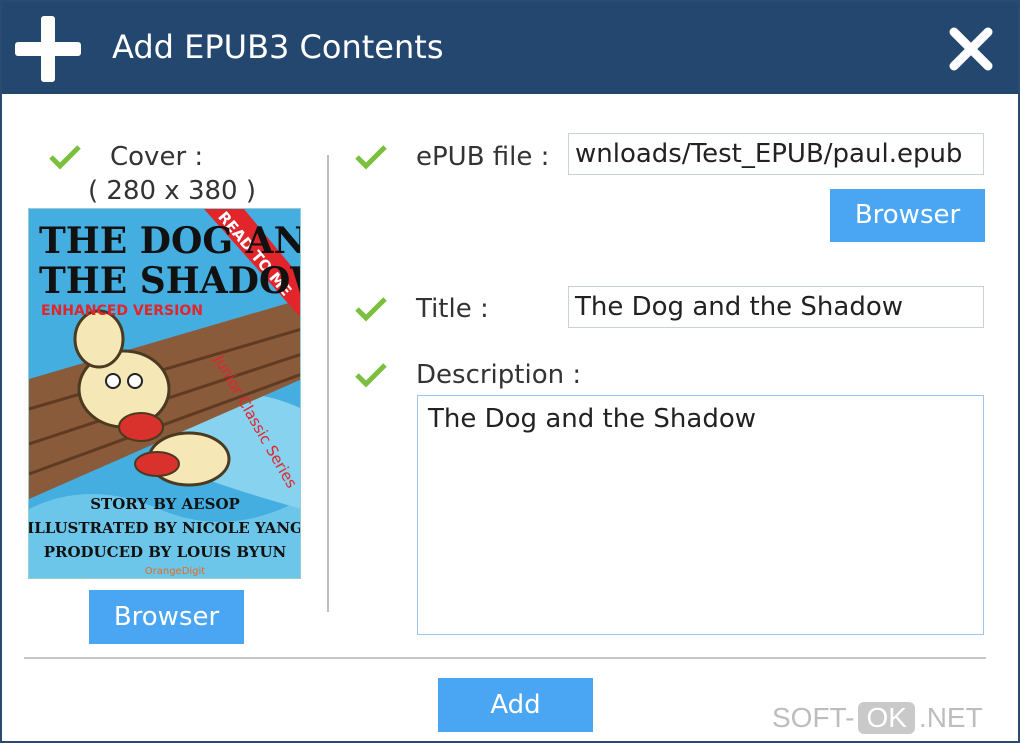 This screenshot has height=743, width=1020. Describe the element at coordinates (499, 375) in the screenshot. I see `description-label: Description :` at that location.